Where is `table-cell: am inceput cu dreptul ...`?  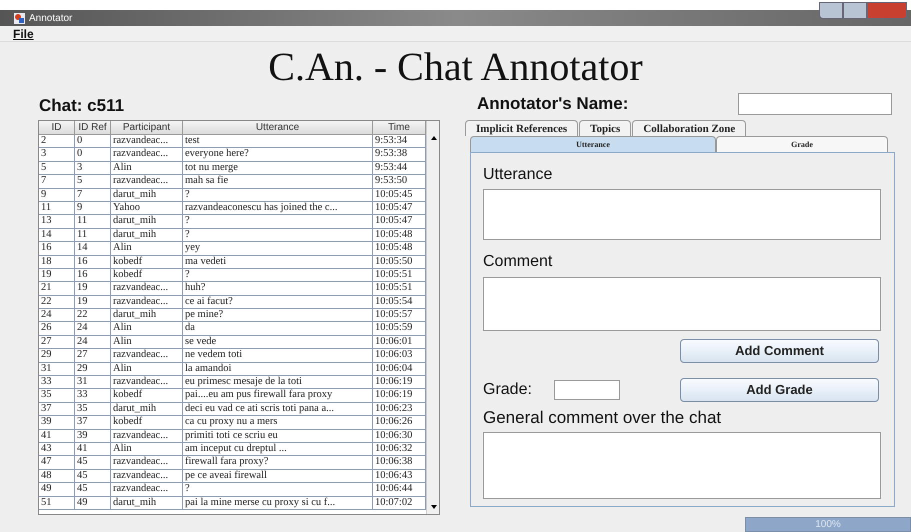
table-cell: am inceput cu dreptul ... is located at coordinates (278, 449).